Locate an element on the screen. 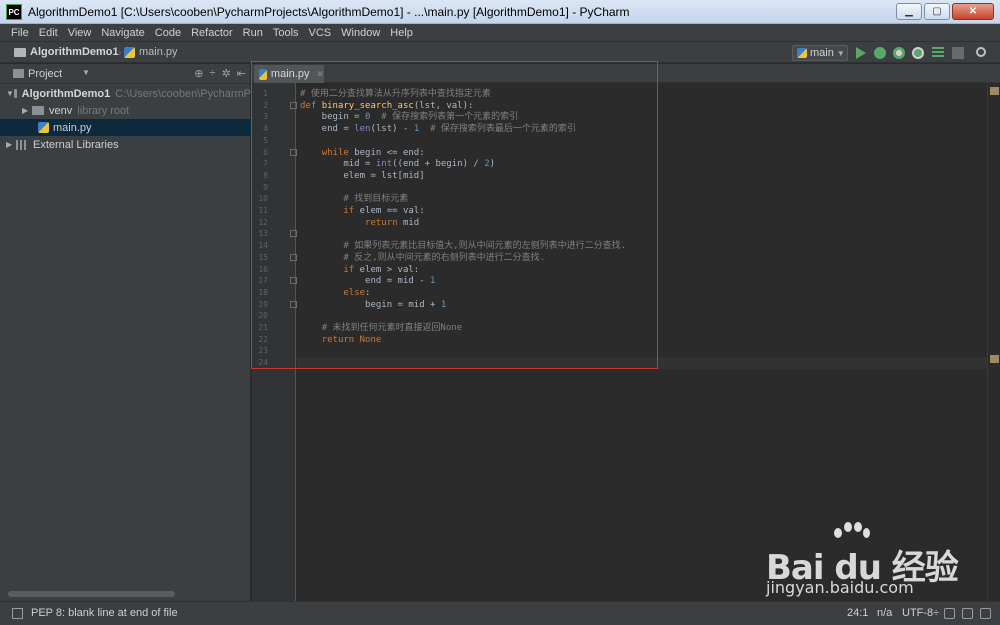 The image size is (1000, 625). line-number: 8 is located at coordinates (265, 175).